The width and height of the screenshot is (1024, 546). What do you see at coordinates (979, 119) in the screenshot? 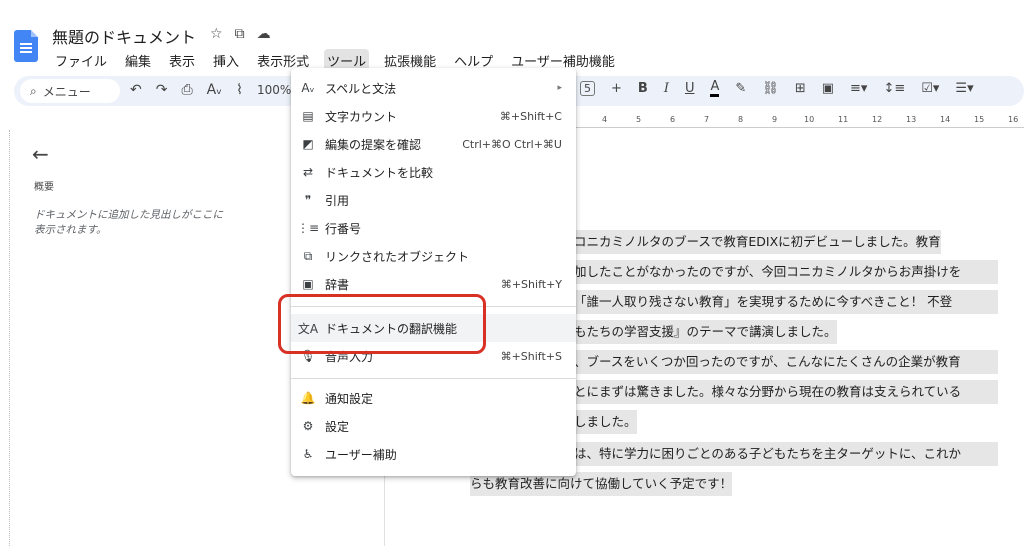
I see `ruler-mark: 15` at bounding box center [979, 119].